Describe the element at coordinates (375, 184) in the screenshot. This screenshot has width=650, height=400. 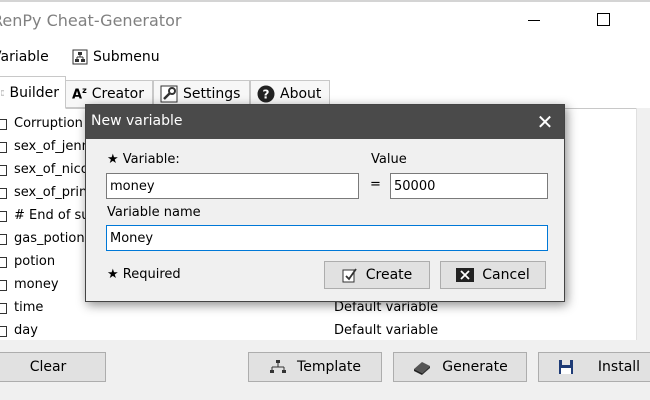
I see `equals-sign: =` at that location.